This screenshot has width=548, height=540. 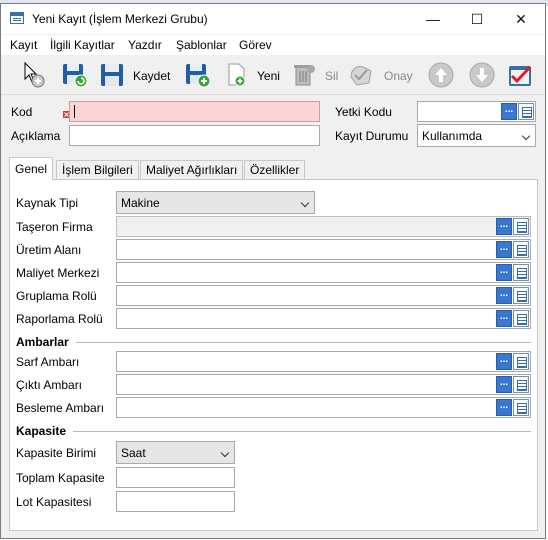 What do you see at coordinates (332, 76) in the screenshot?
I see `delete-button-label: Sil` at bounding box center [332, 76].